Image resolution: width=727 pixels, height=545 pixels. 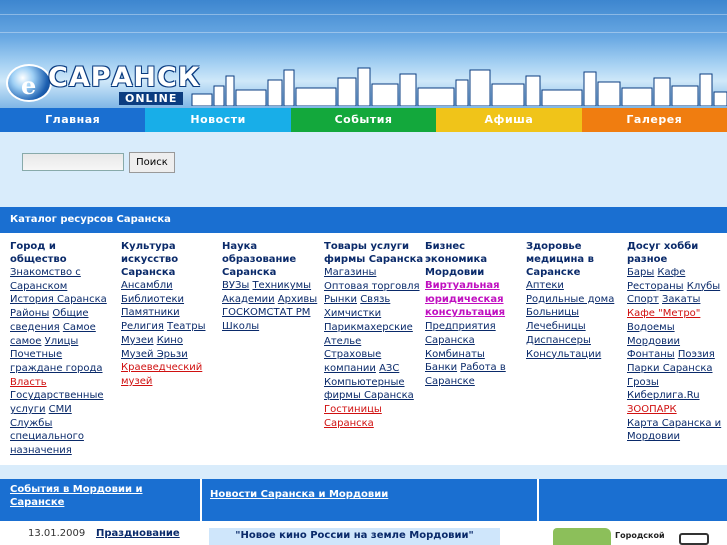 What do you see at coordinates (154, 354) in the screenshot?
I see `link-item: Музей Эрьзи` at bounding box center [154, 354].